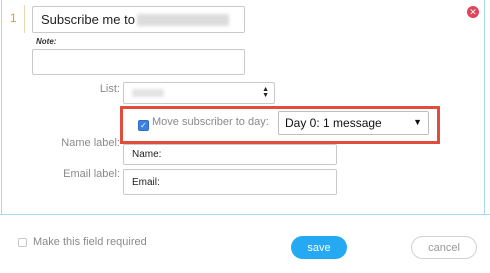 Image resolution: width=490 pixels, height=273 pixels. I want to click on email-label-value: Email:, so click(146, 182).